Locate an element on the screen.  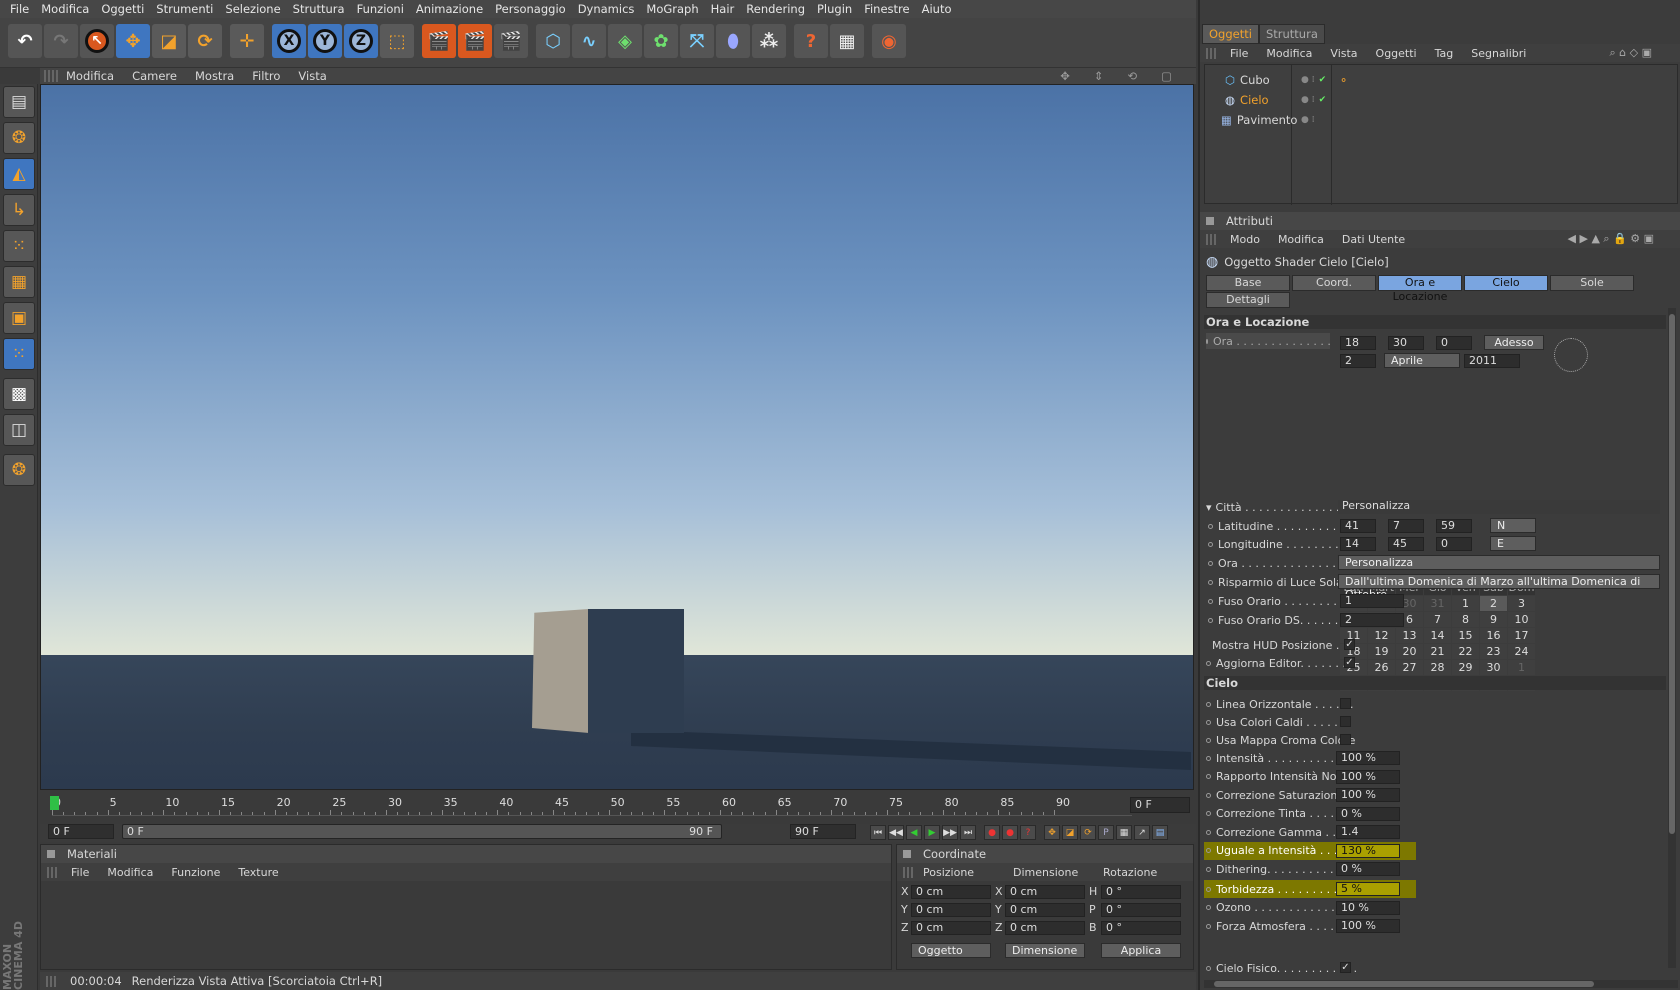
dim-y-field: 0 cm is located at coordinates (1045, 910).